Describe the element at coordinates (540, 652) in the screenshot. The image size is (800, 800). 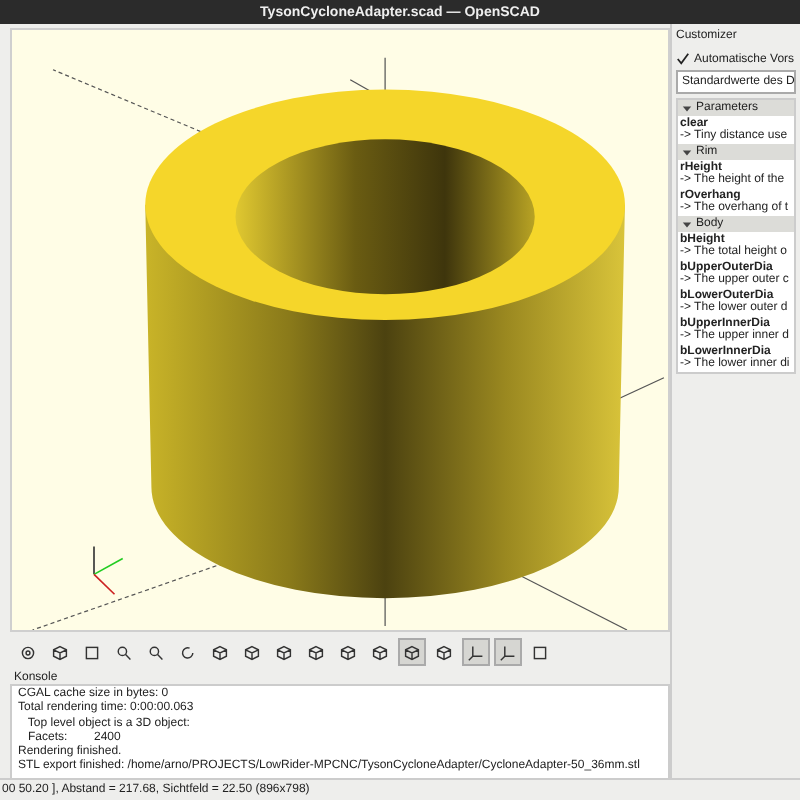
I see `square-icon` at that location.